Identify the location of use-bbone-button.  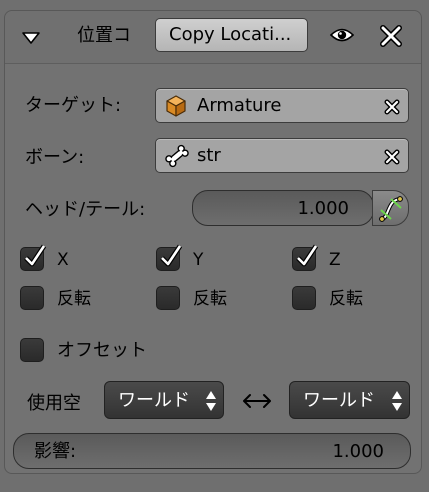
(390, 208).